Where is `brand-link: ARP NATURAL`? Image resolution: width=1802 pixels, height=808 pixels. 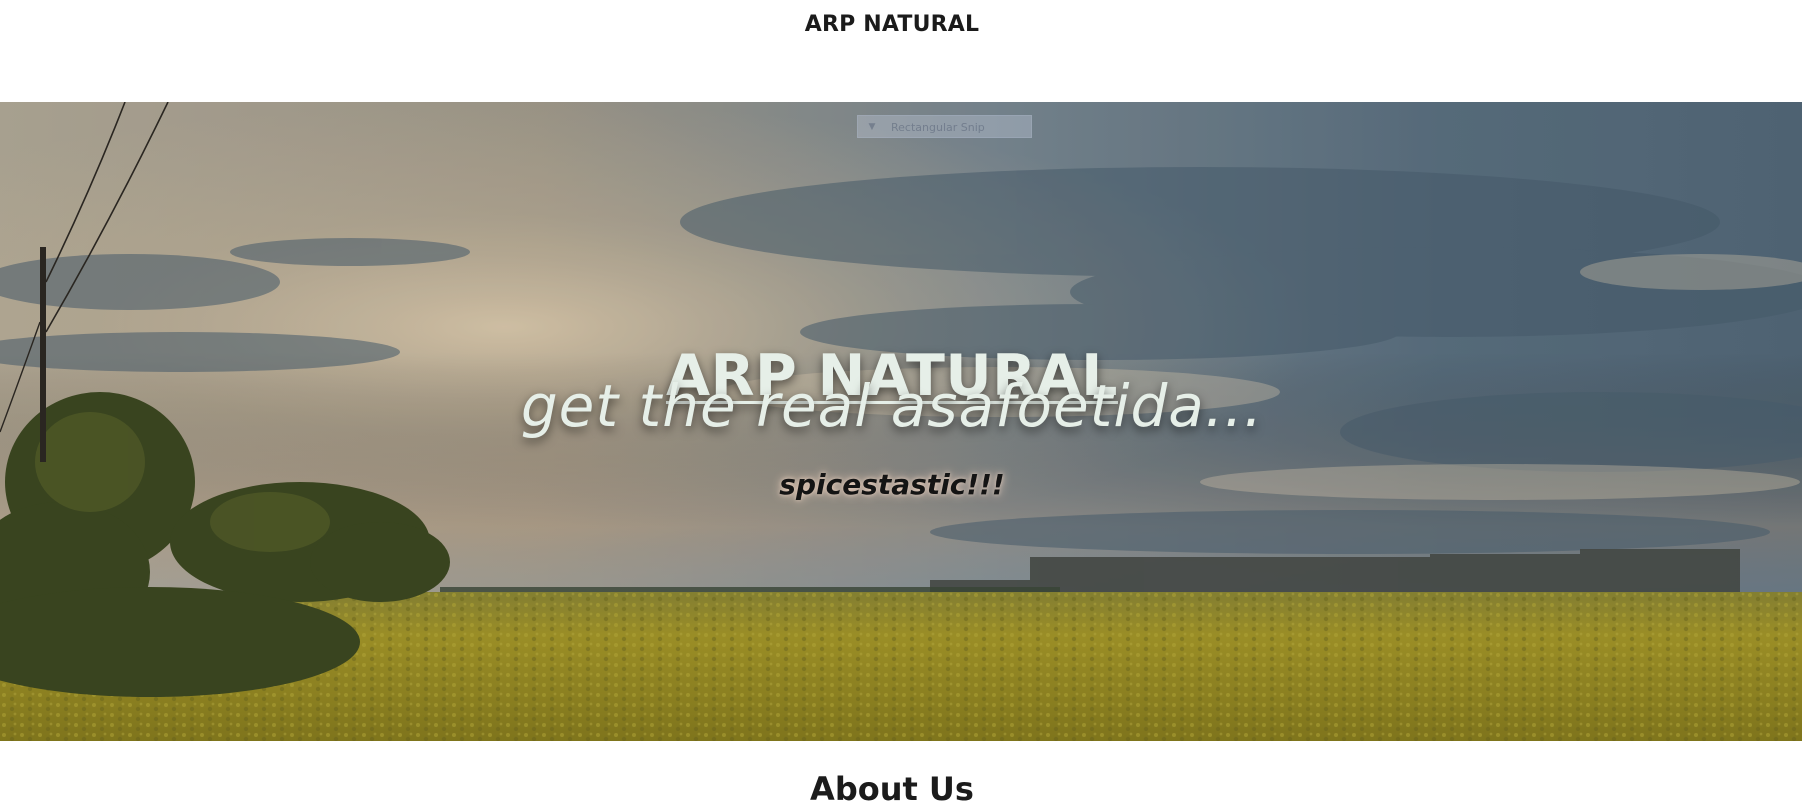 brand-link: ARP NATURAL is located at coordinates (892, 24).